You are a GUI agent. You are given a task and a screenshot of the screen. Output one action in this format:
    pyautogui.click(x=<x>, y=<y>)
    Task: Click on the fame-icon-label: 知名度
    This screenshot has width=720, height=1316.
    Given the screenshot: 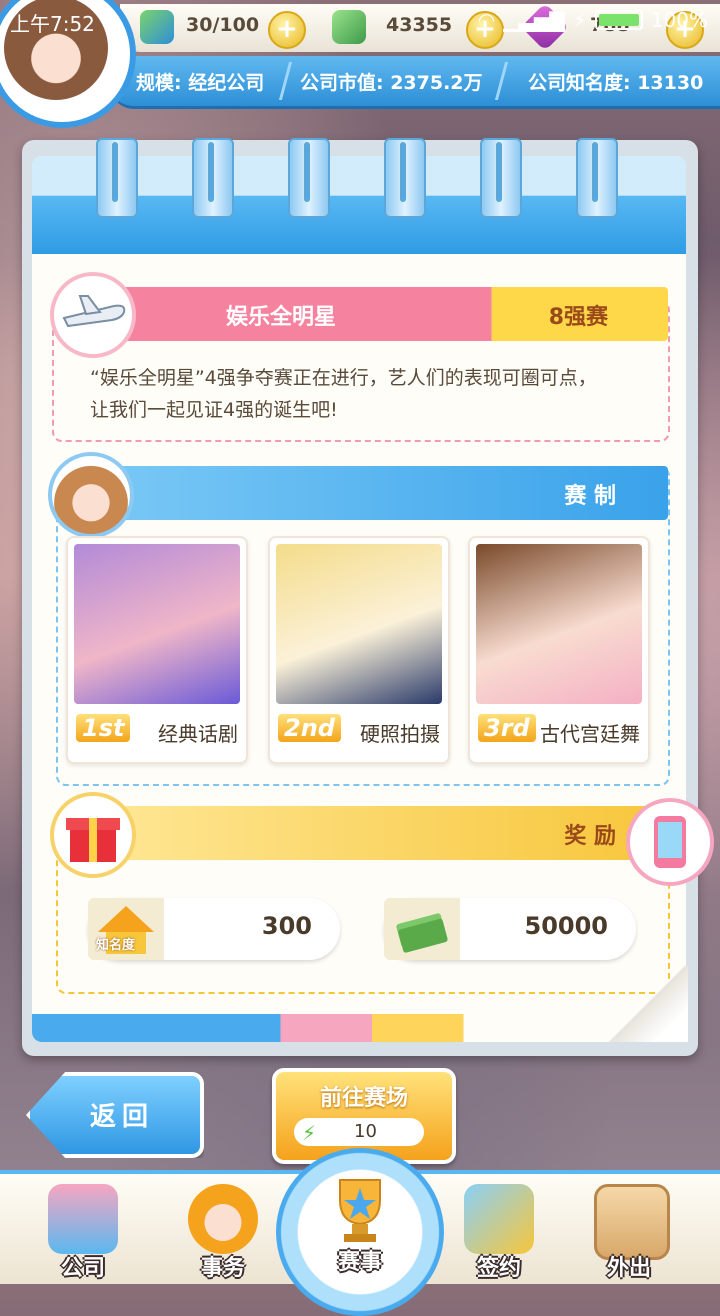 What is the action you would take?
    pyautogui.click(x=116, y=945)
    